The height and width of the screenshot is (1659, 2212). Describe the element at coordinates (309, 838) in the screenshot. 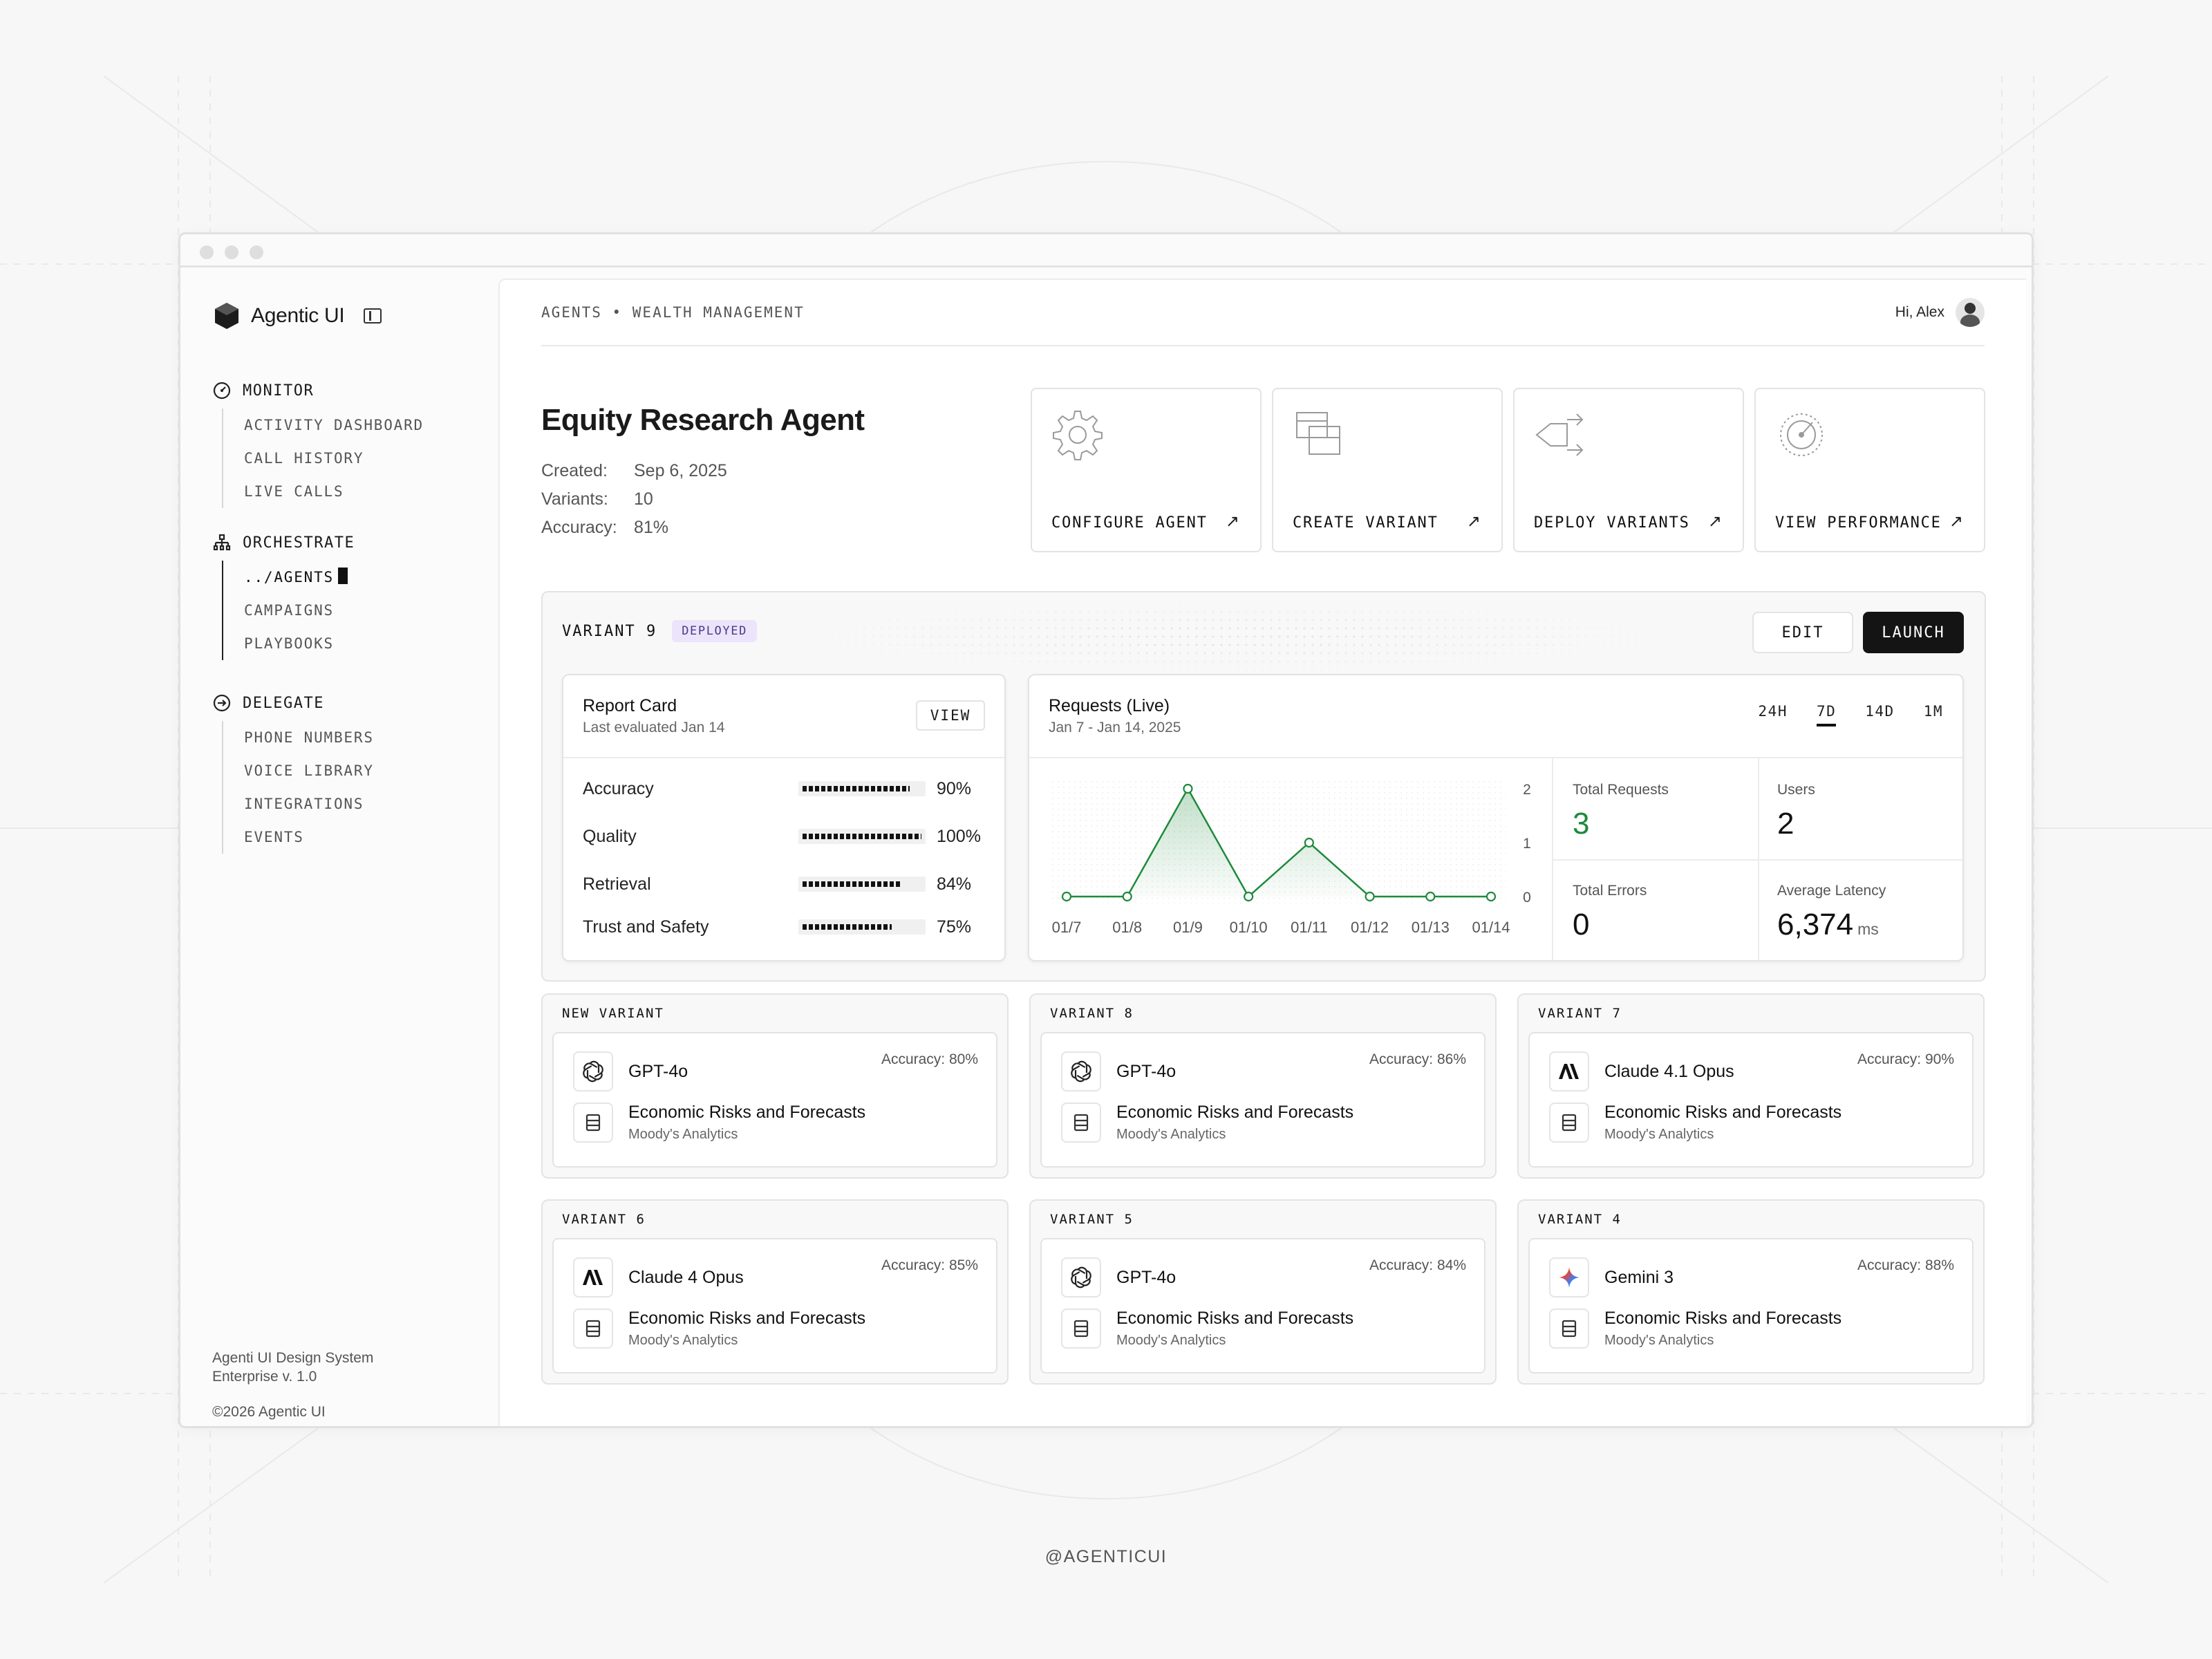

I see `sidebar-item-events: EVENTS` at that location.